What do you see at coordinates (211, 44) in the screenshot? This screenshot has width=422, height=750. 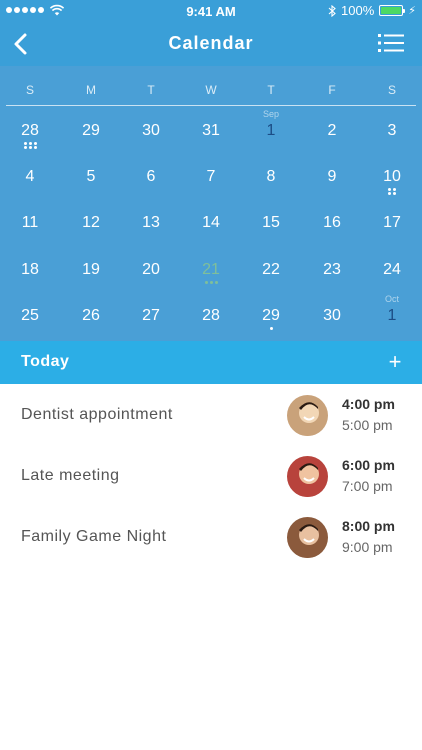 I see `nav-bar: Calendar` at bounding box center [211, 44].